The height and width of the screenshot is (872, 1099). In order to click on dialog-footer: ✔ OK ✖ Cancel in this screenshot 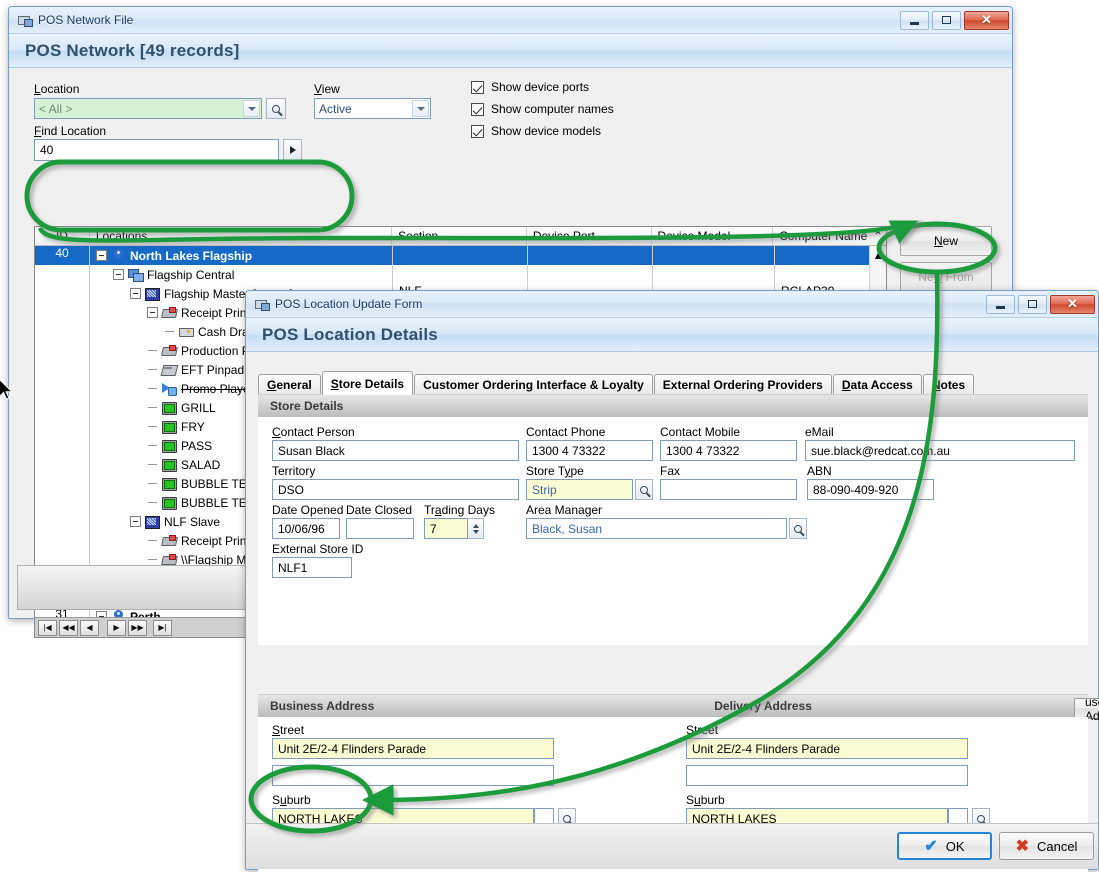, I will do `click(672, 846)`.